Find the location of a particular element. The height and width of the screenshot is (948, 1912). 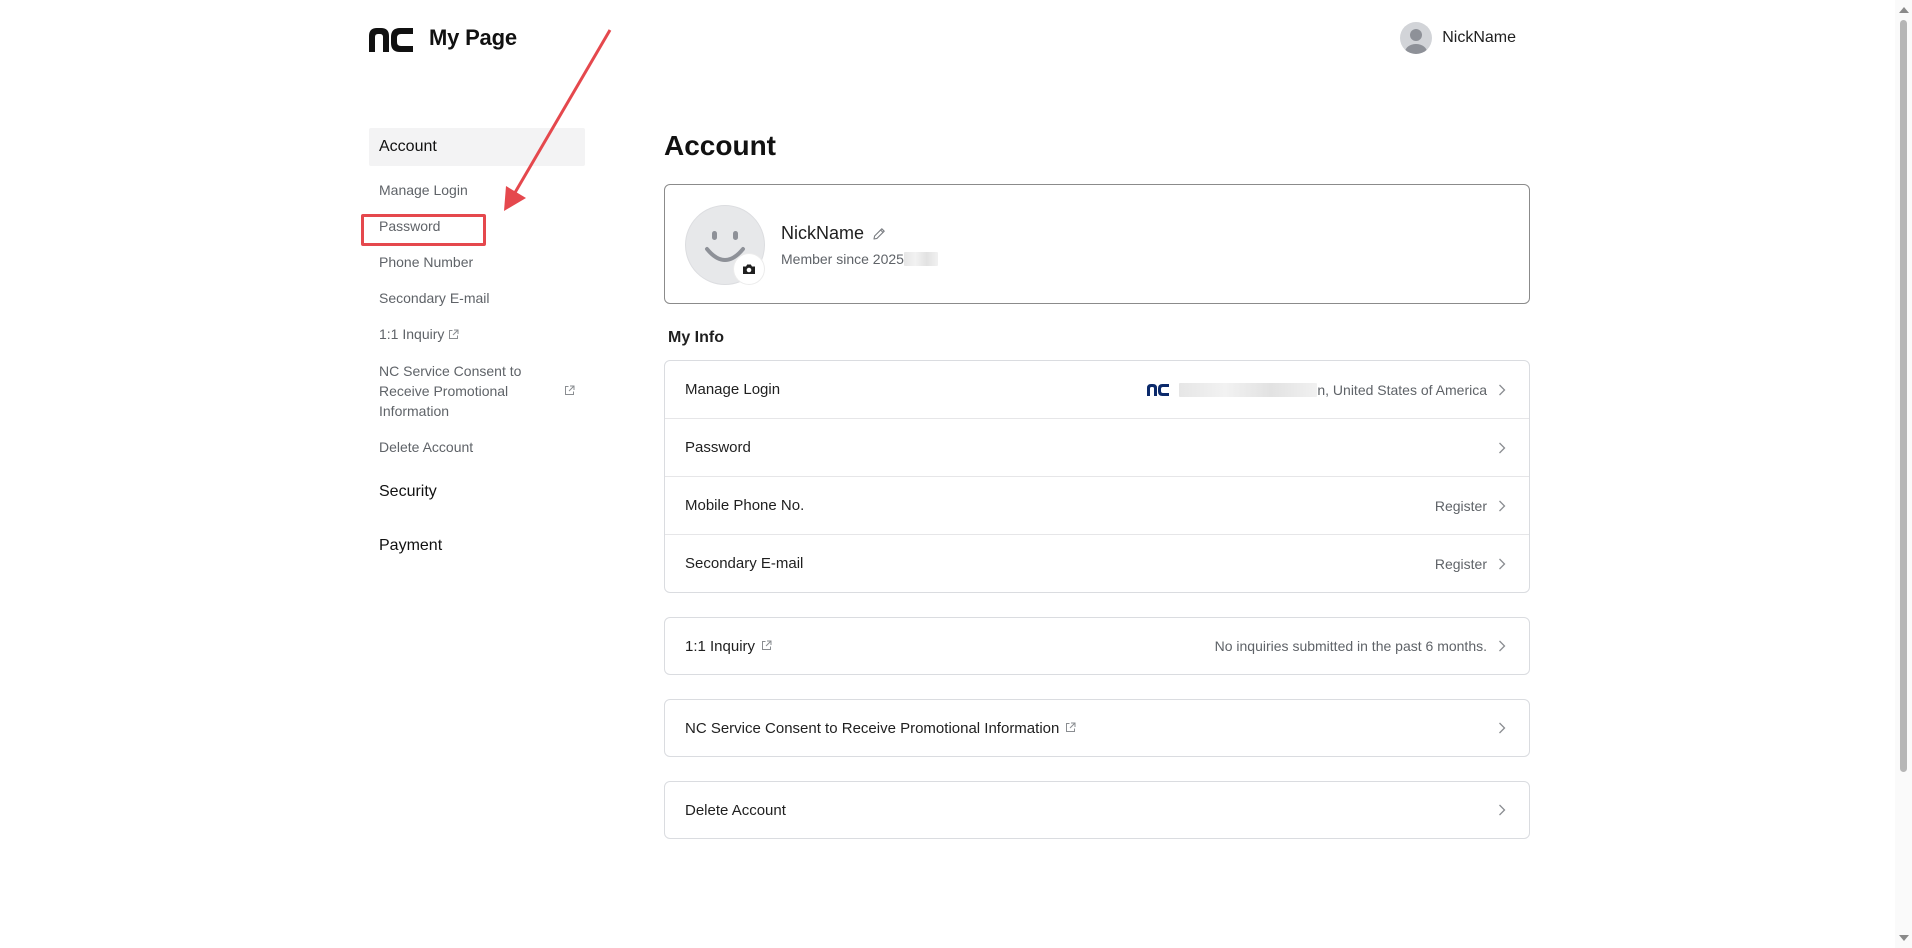

row-label: Password is located at coordinates (718, 447).